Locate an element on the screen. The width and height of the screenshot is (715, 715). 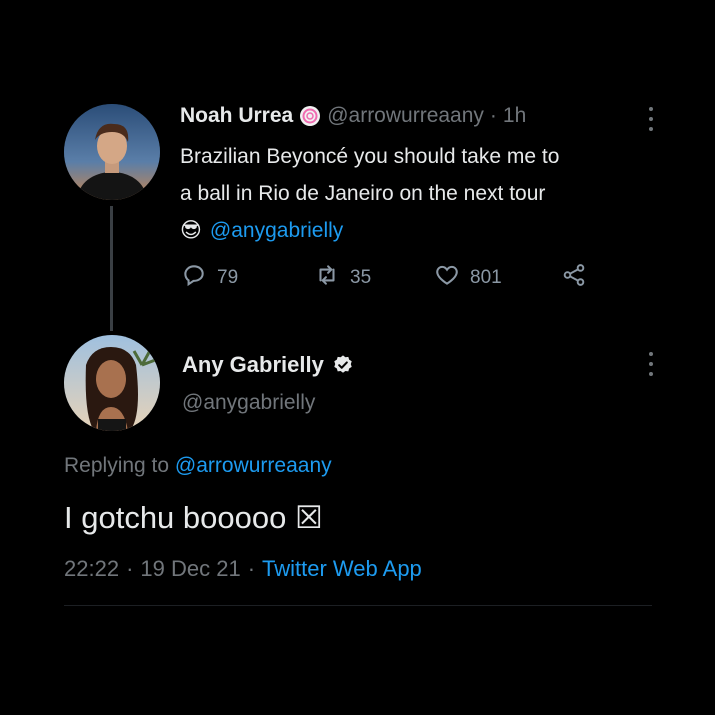
source-link: Twitter Web App is located at coordinates (342, 569).